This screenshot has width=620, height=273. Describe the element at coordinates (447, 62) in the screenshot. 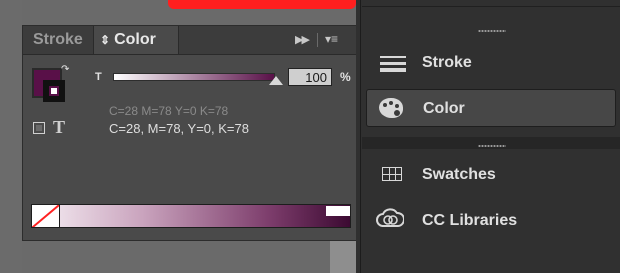

I see `dock-item-label: Stroke` at that location.